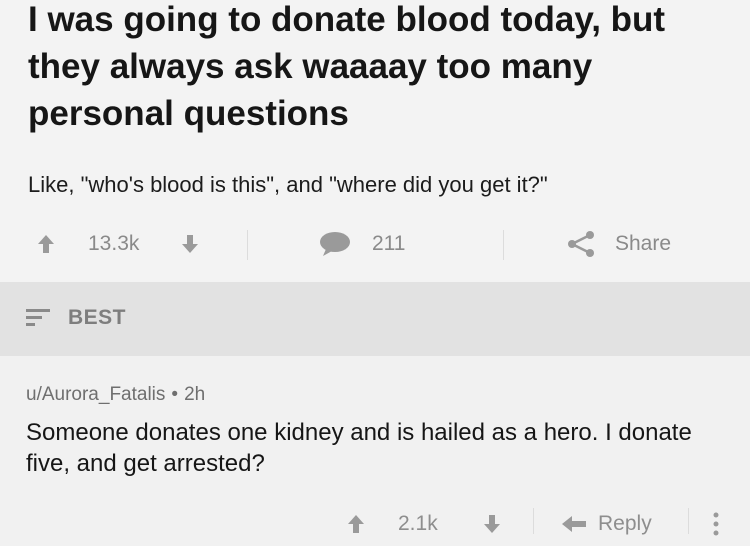  What do you see at coordinates (95, 394) in the screenshot?
I see `comment-author: u/Aurora_Fatalis` at bounding box center [95, 394].